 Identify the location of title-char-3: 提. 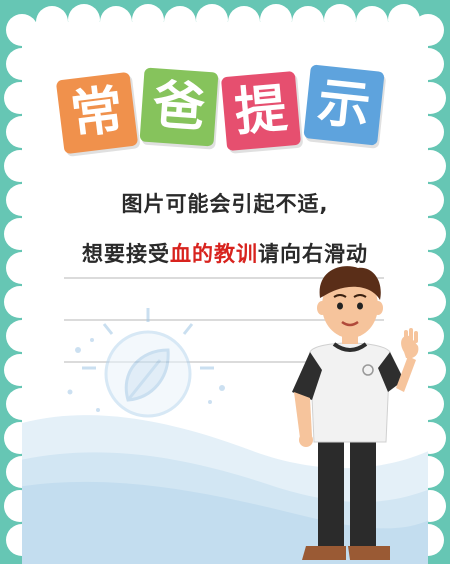
(261, 111).